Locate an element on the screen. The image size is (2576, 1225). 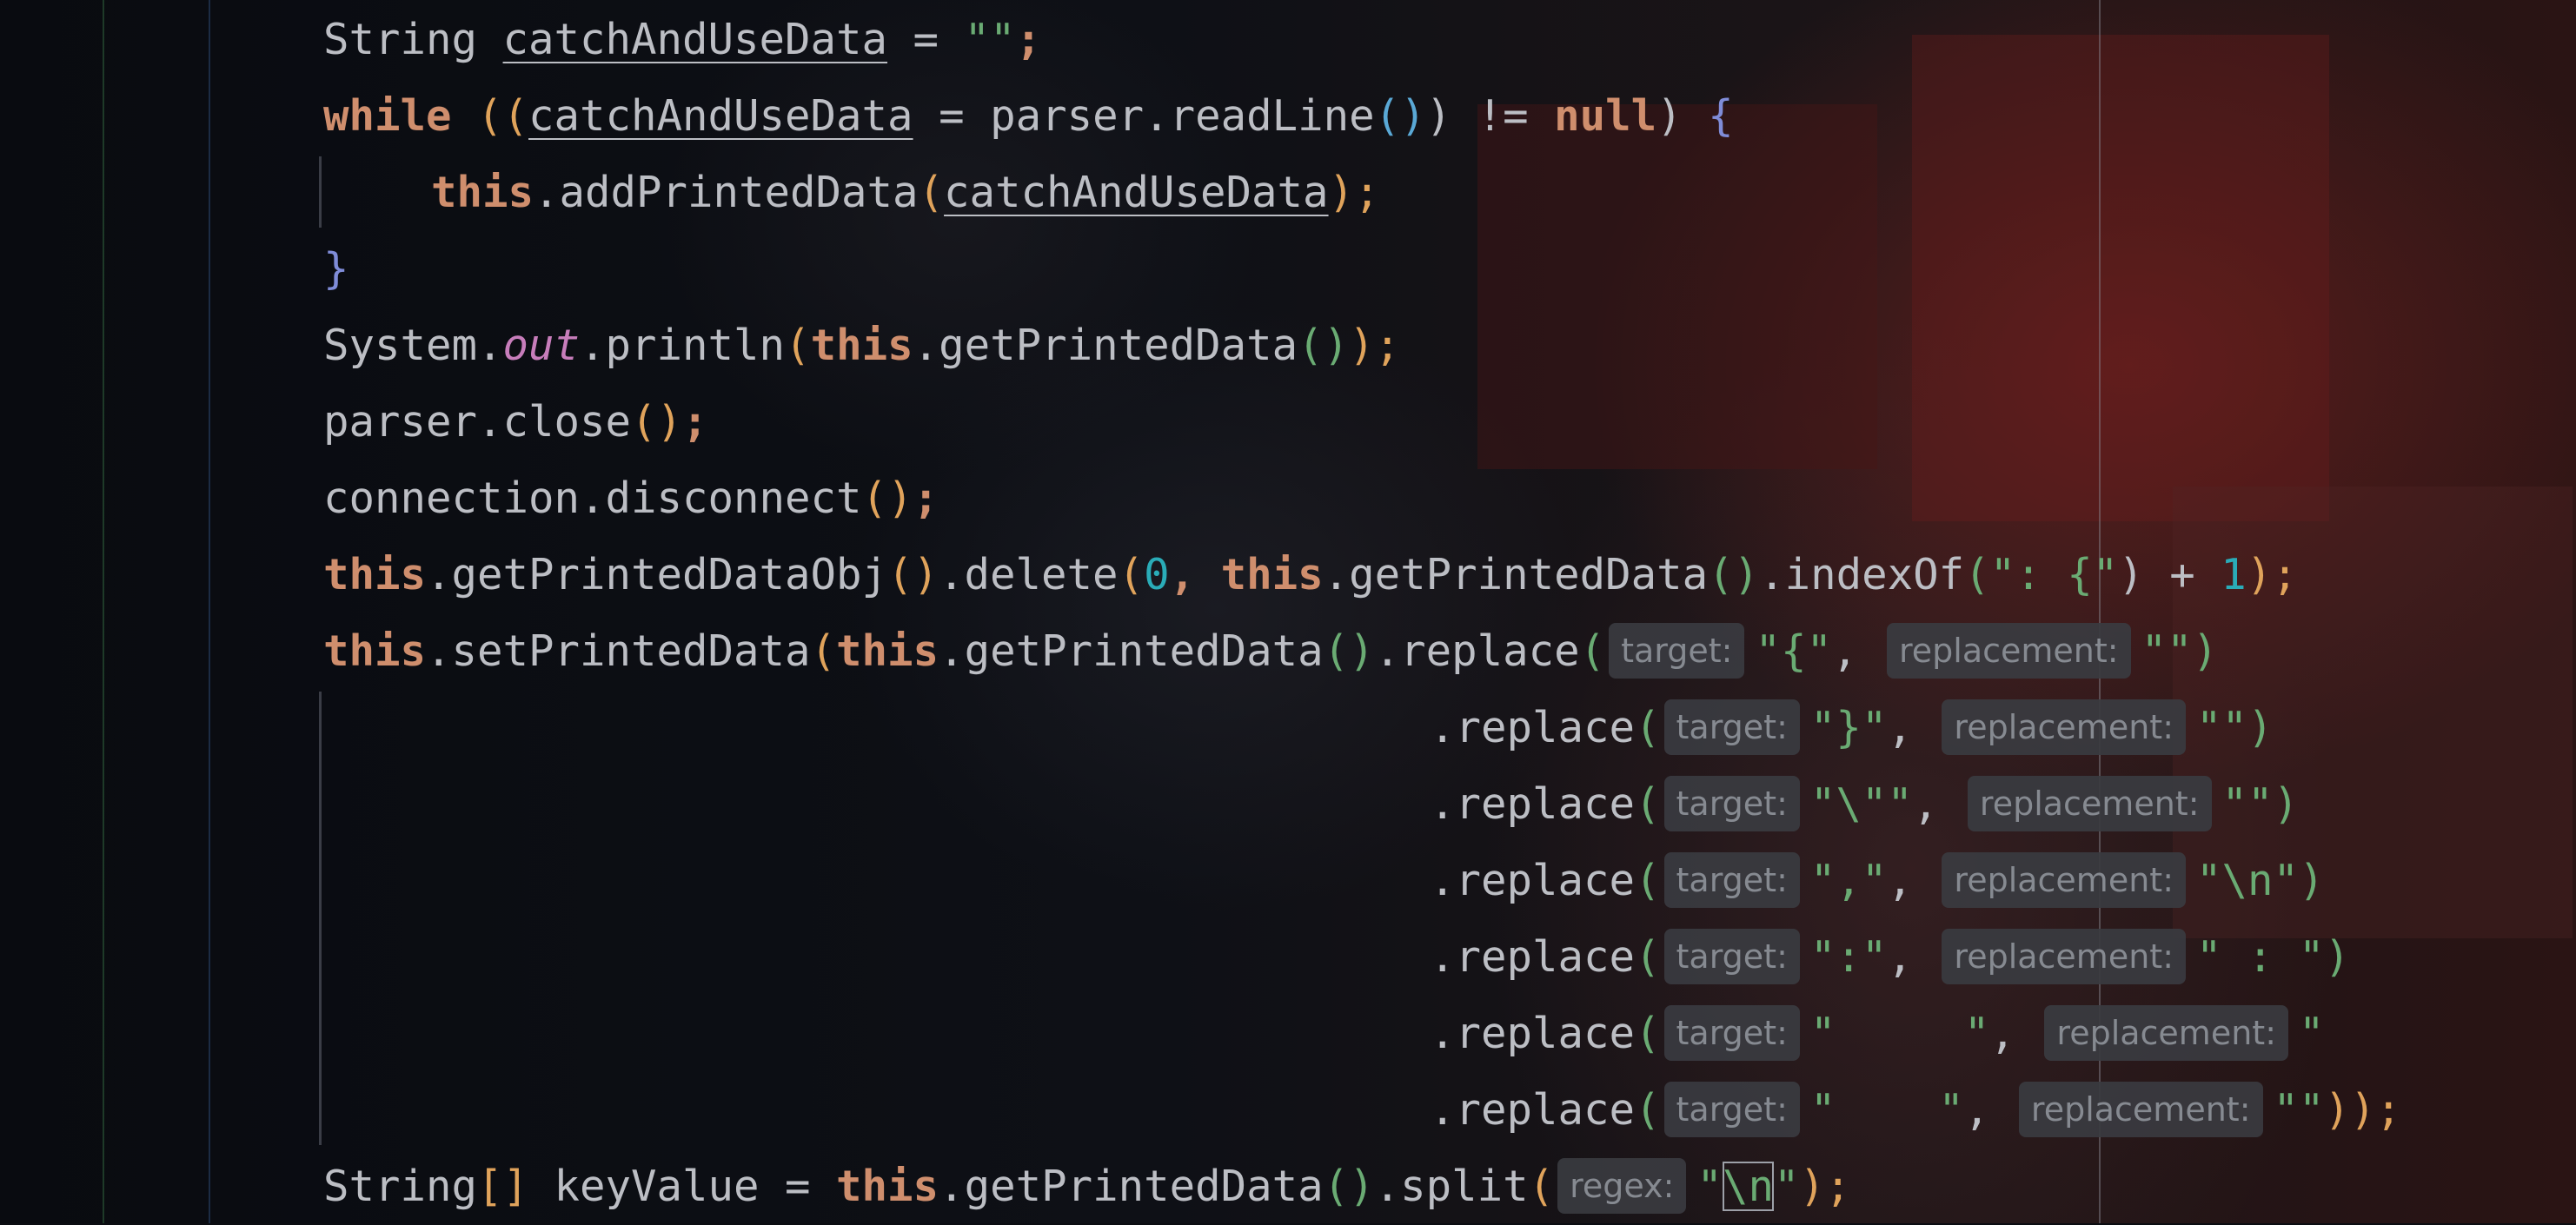
indent-guide is located at coordinates (320, 192).